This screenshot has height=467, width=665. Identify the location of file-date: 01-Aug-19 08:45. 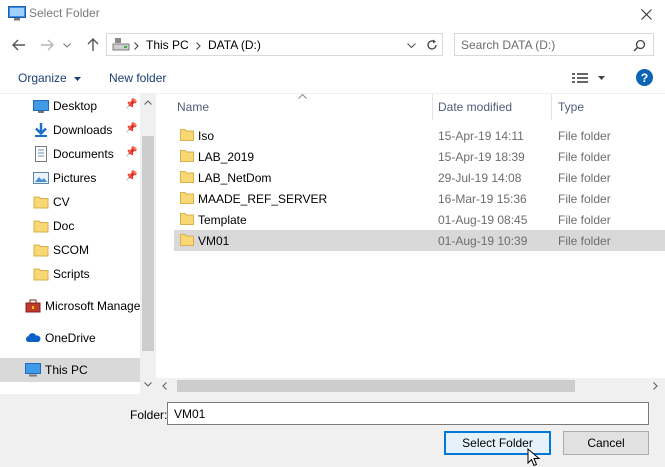
(483, 220).